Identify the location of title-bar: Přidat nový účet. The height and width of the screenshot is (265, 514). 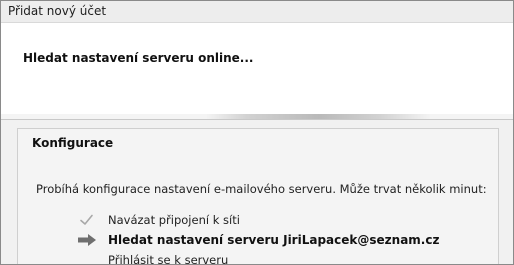
(257, 12).